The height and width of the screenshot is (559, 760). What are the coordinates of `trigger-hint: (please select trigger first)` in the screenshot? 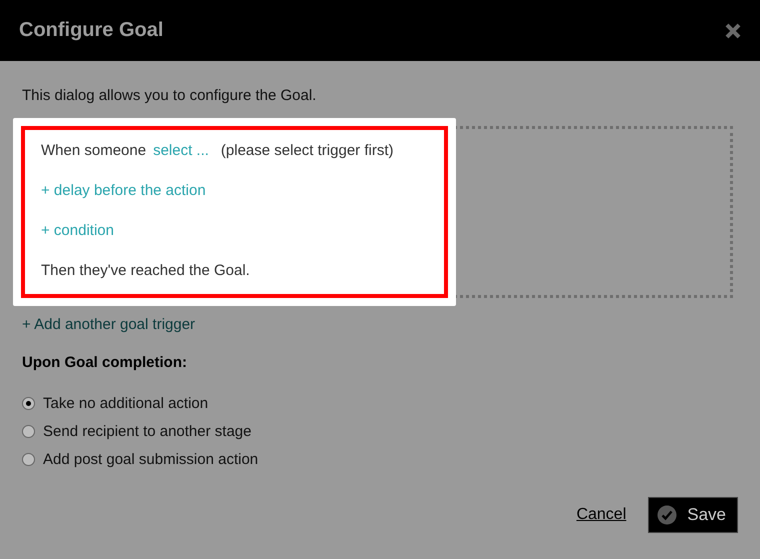 It's located at (307, 150).